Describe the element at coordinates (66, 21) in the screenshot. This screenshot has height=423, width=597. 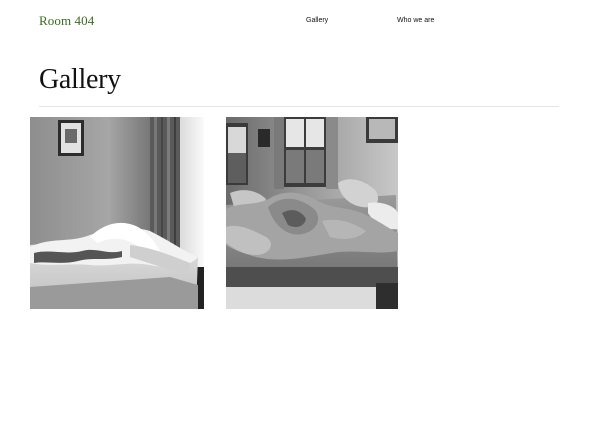
I see `site-logo: Room 404` at that location.